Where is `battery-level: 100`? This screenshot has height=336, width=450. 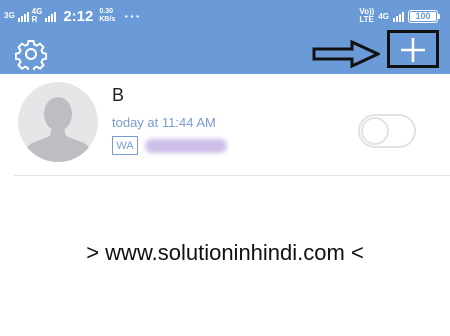 battery-level: 100 is located at coordinates (423, 16).